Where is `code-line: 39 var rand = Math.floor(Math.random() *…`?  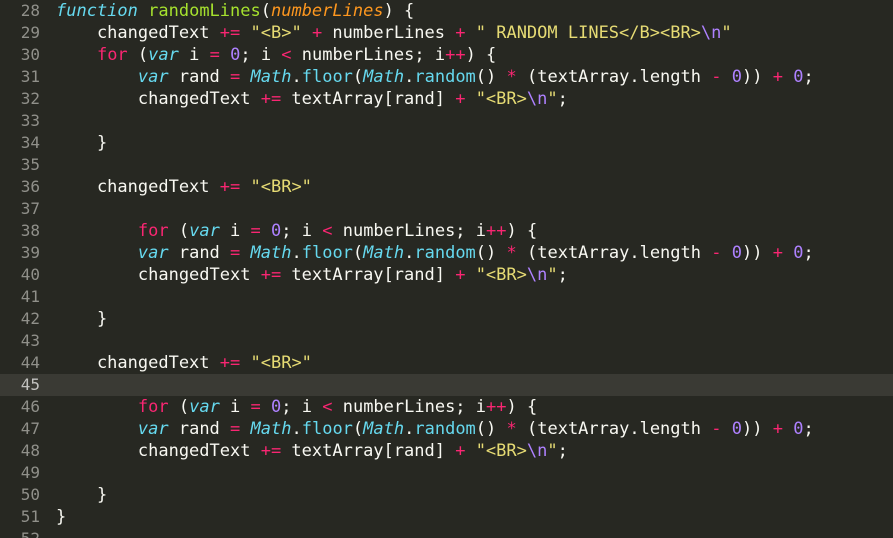
code-line: 39 var rand = Math.floor(Math.random() *… is located at coordinates (446, 253).